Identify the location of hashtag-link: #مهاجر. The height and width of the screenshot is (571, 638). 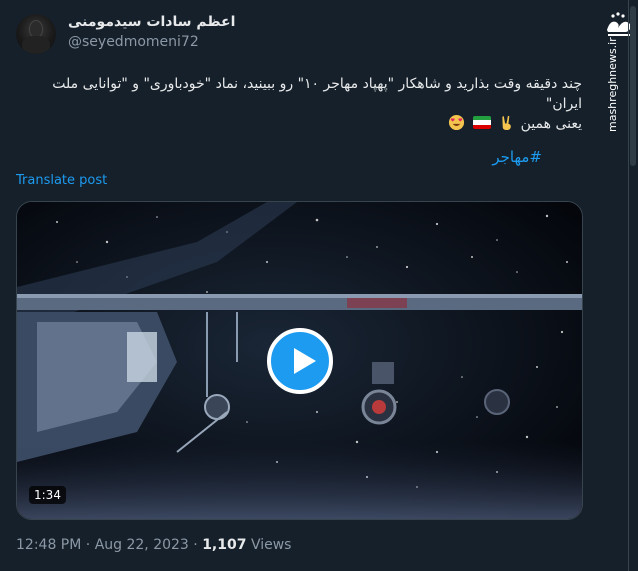
(517, 157).